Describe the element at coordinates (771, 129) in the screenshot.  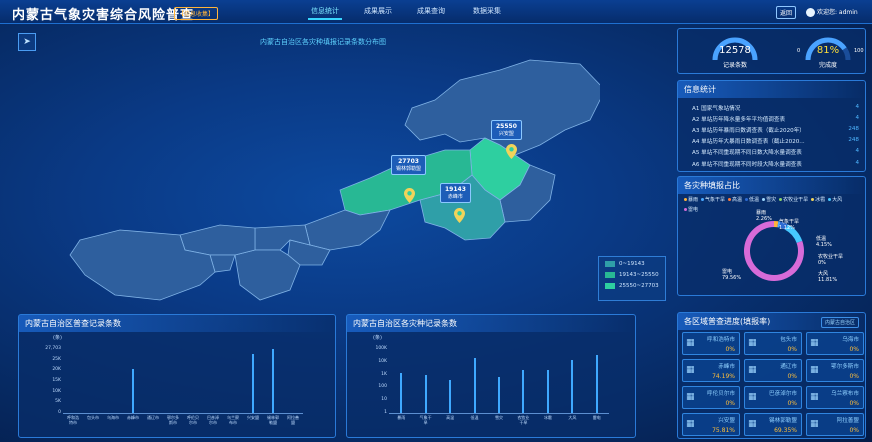
I see `list-item: A3 单站历年暴雨日数调查表（截止2020年） 248` at that location.